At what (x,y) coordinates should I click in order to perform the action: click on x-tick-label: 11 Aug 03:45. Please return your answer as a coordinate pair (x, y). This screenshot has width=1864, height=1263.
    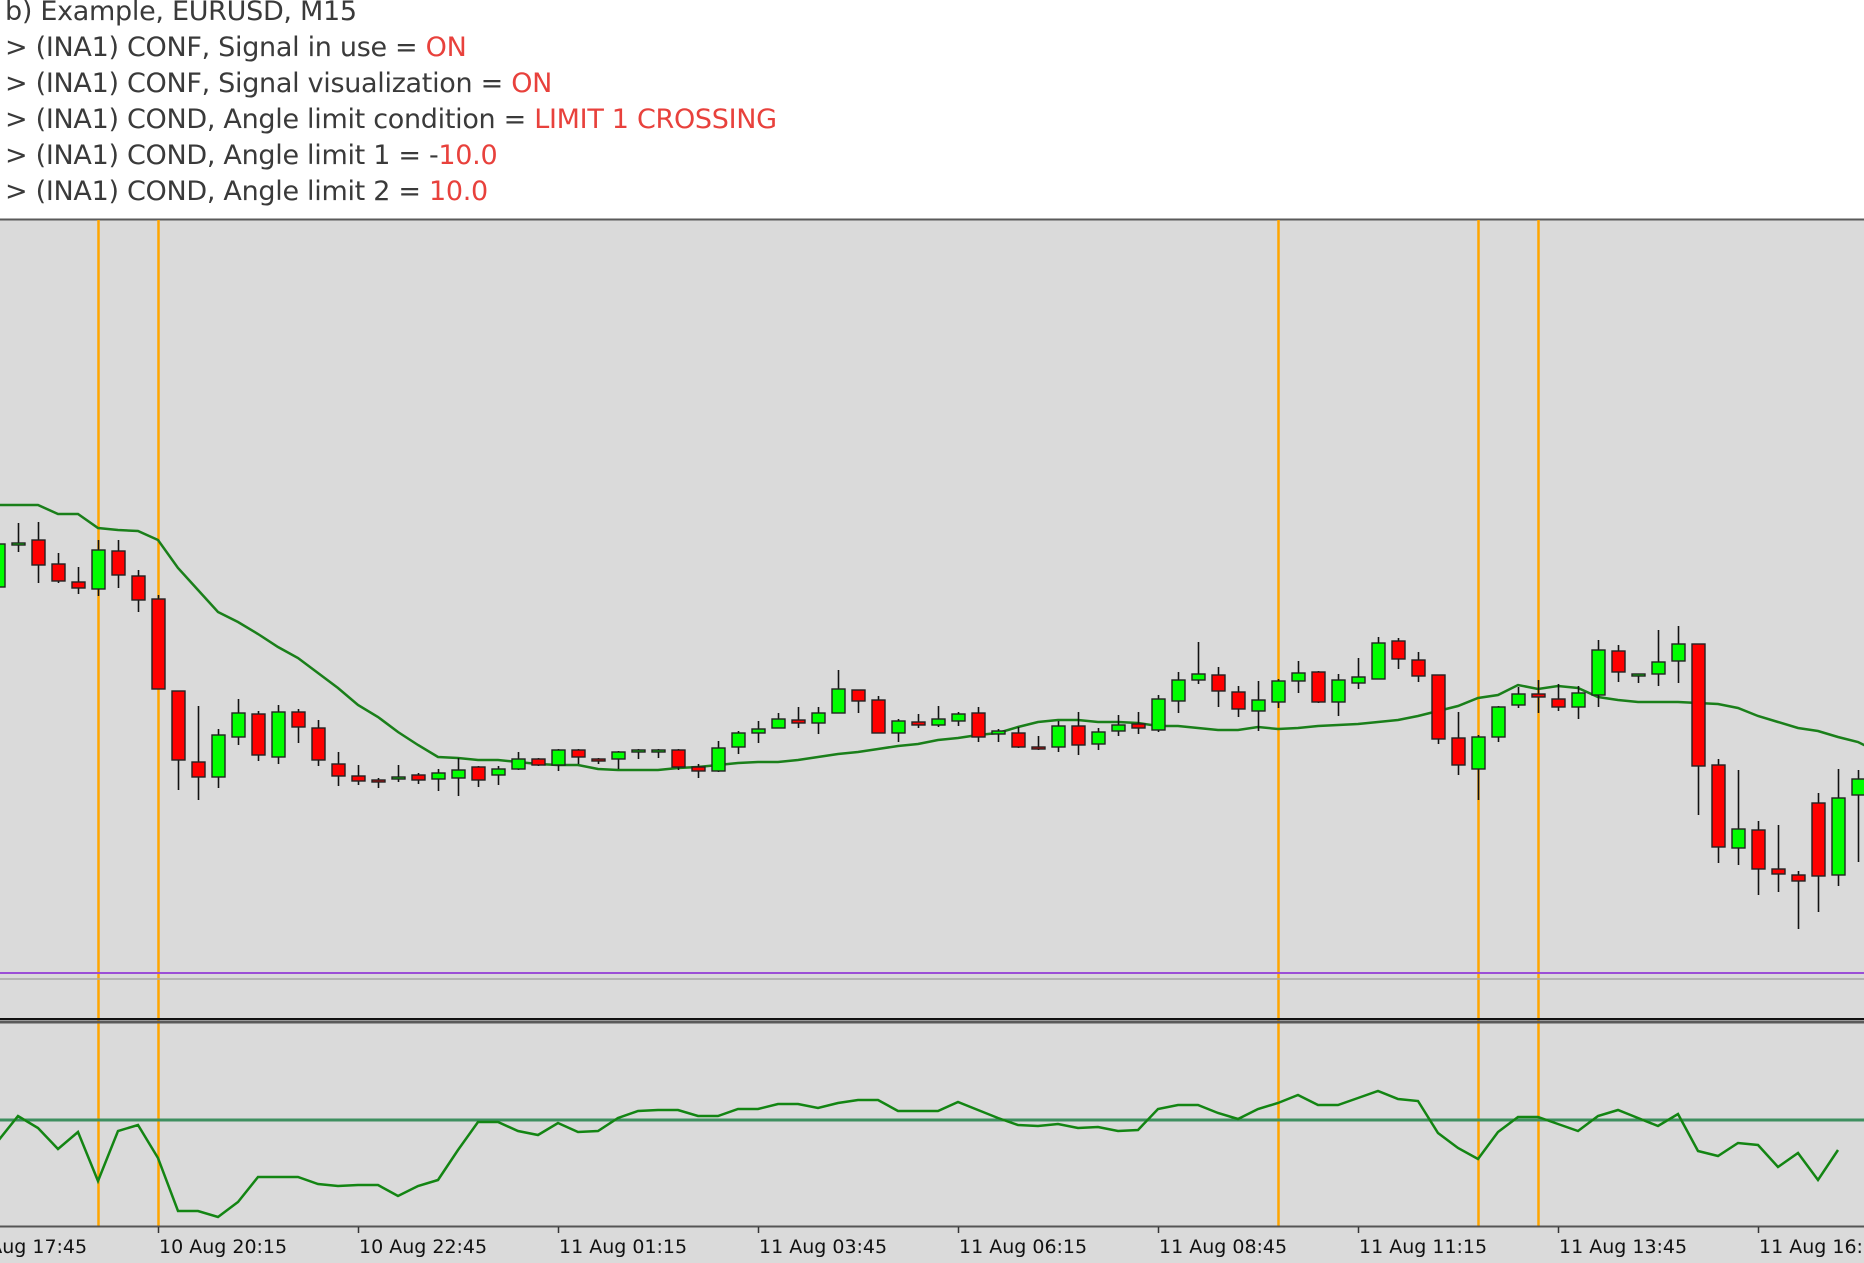
    Looking at the image, I should click on (823, 1247).